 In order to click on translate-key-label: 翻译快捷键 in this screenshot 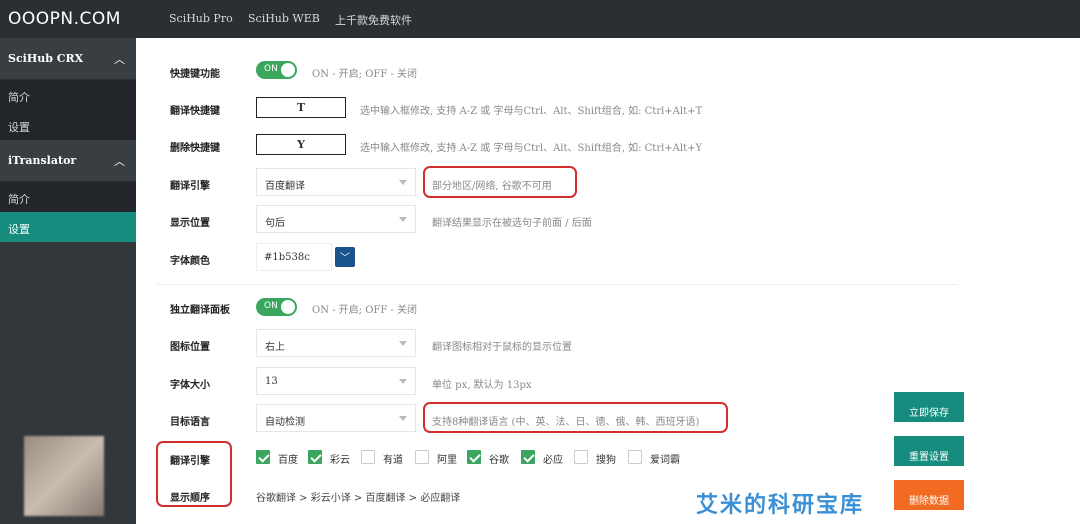, I will do `click(195, 111)`.